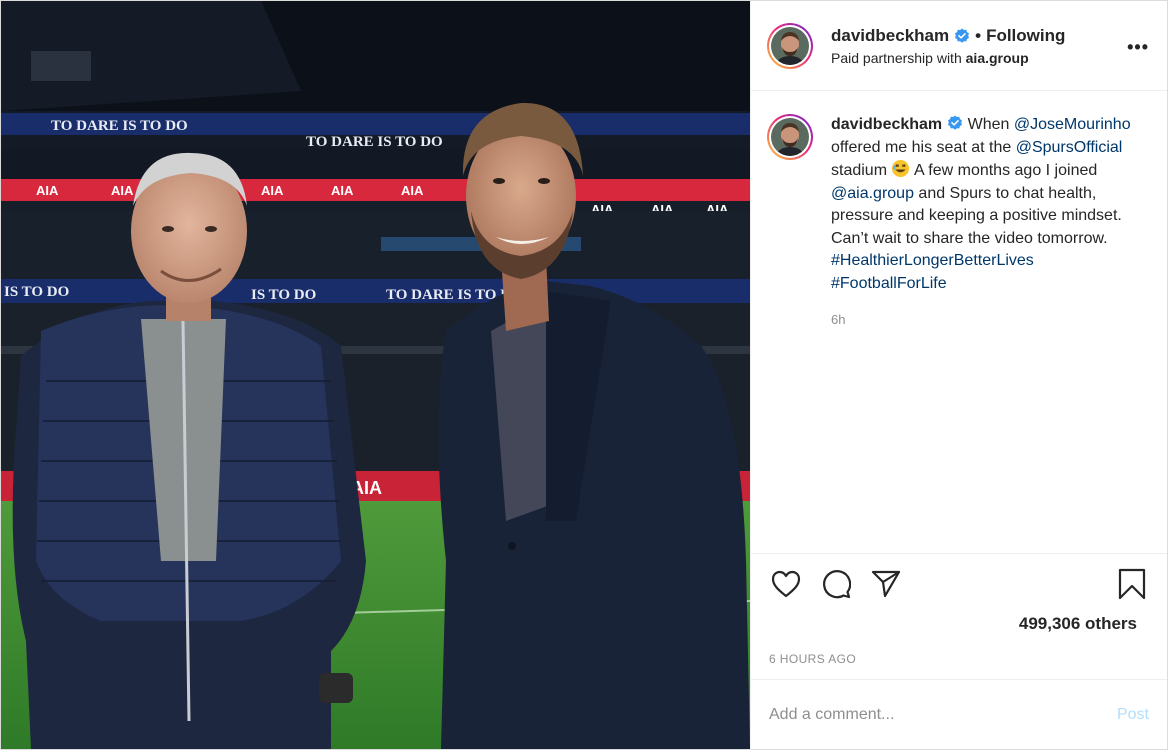 The height and width of the screenshot is (750, 1168). I want to click on comment-button, so click(836, 584).